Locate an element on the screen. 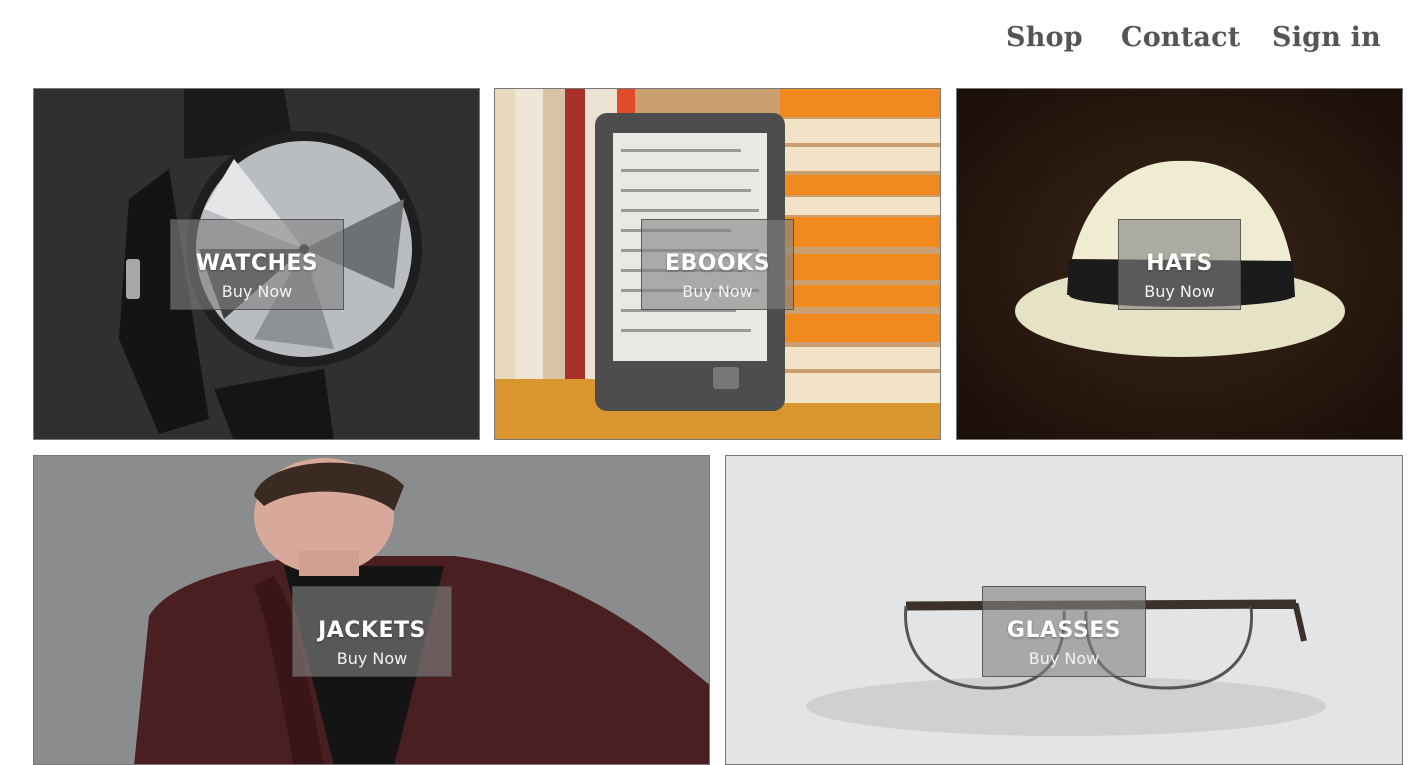 Image resolution: width=1427 pixels, height=765 pixels. nav-sign-in-link: Sign in is located at coordinates (1326, 37).